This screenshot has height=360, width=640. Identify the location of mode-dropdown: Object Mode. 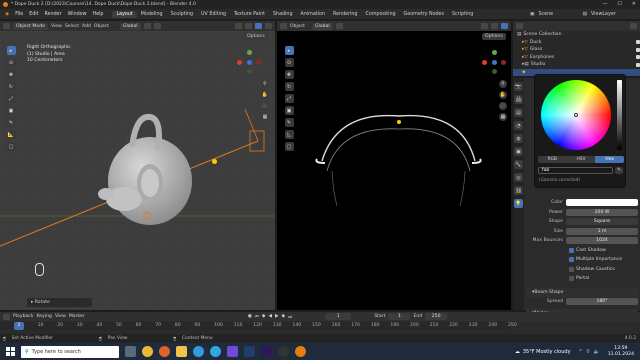
(30, 26).